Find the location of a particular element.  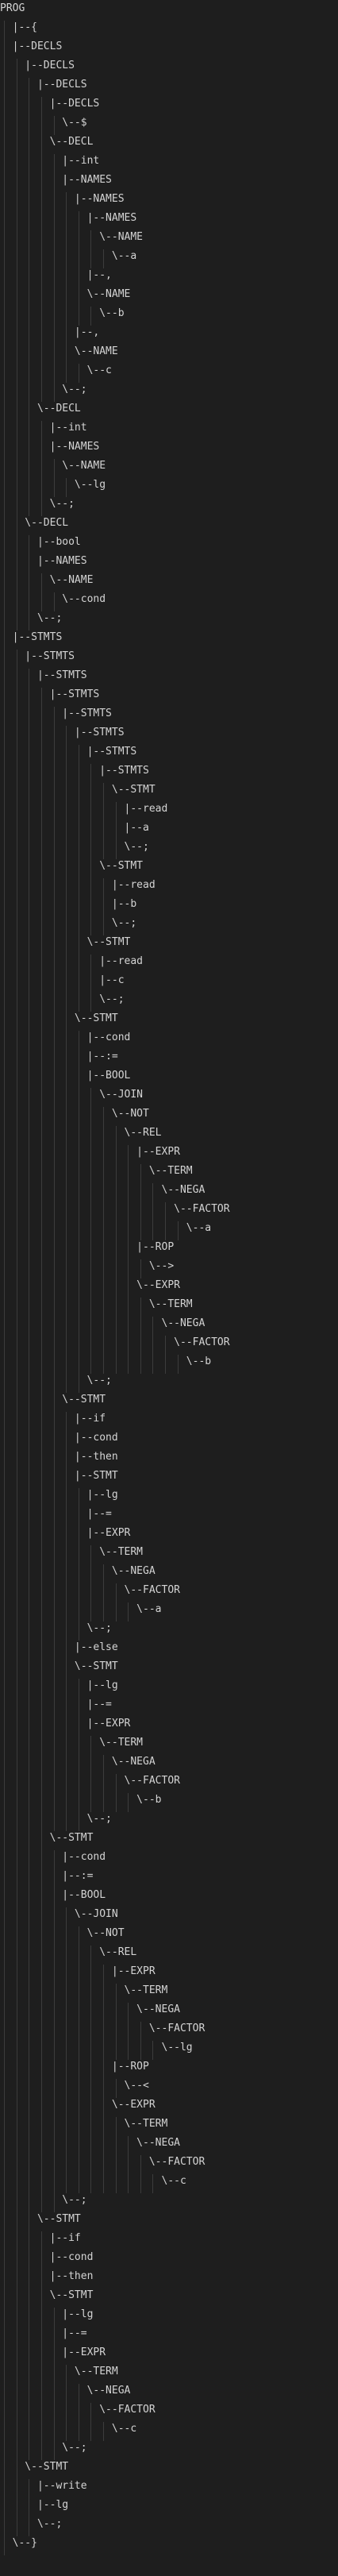

tree-line: |--read is located at coordinates (72, 961).